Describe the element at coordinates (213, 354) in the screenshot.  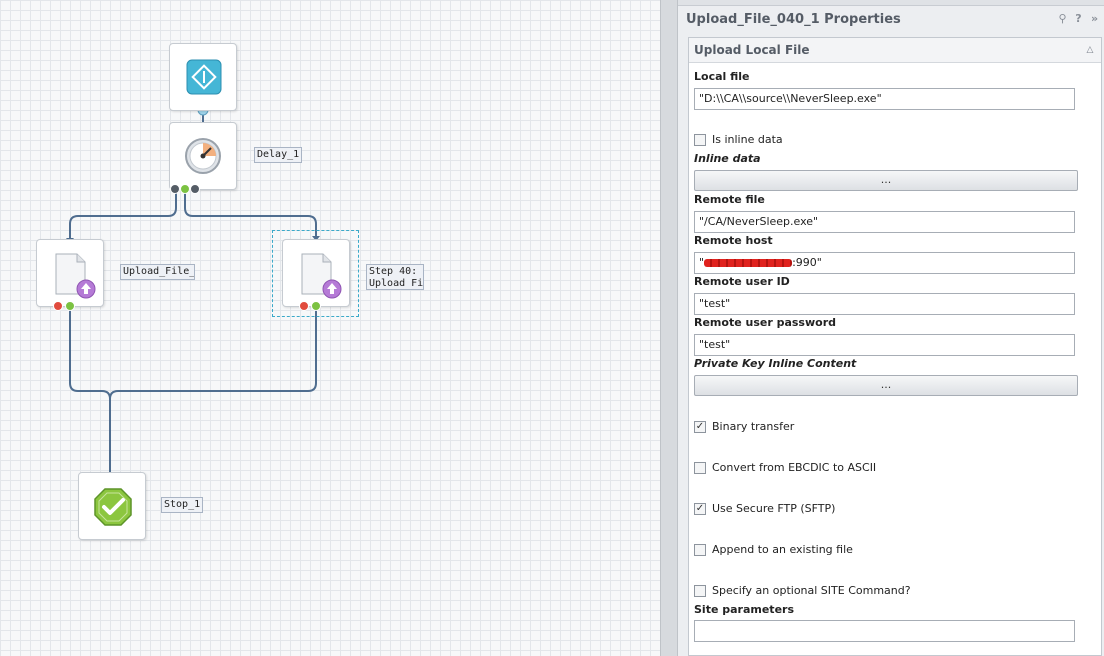
I see `connector-upload-right-stop` at that location.